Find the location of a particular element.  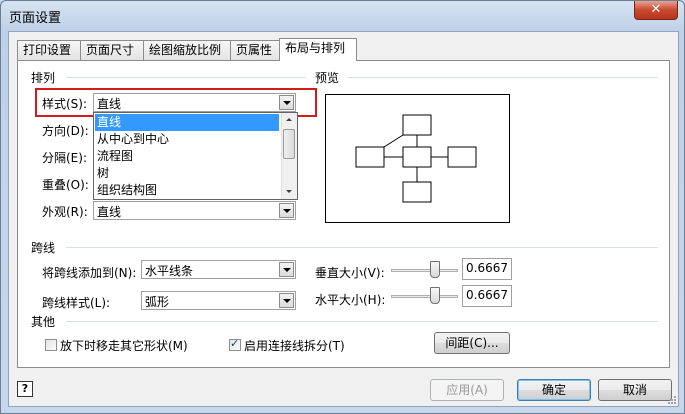

dropdown-option-center-to-center: 从中心到中心 is located at coordinates (187, 139).